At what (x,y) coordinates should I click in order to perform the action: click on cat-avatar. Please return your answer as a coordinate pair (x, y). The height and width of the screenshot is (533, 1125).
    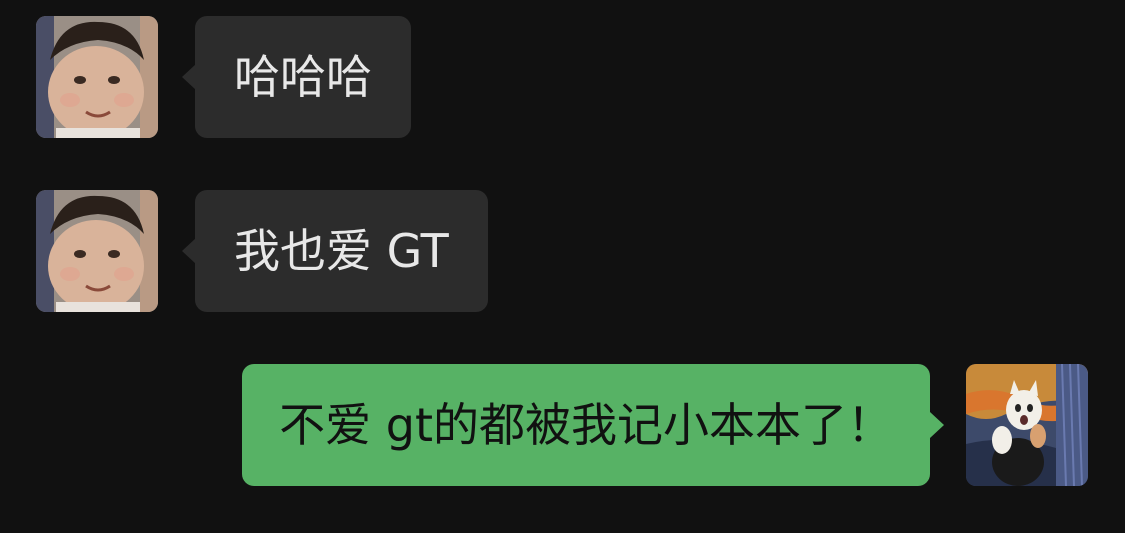
    Looking at the image, I should click on (1027, 425).